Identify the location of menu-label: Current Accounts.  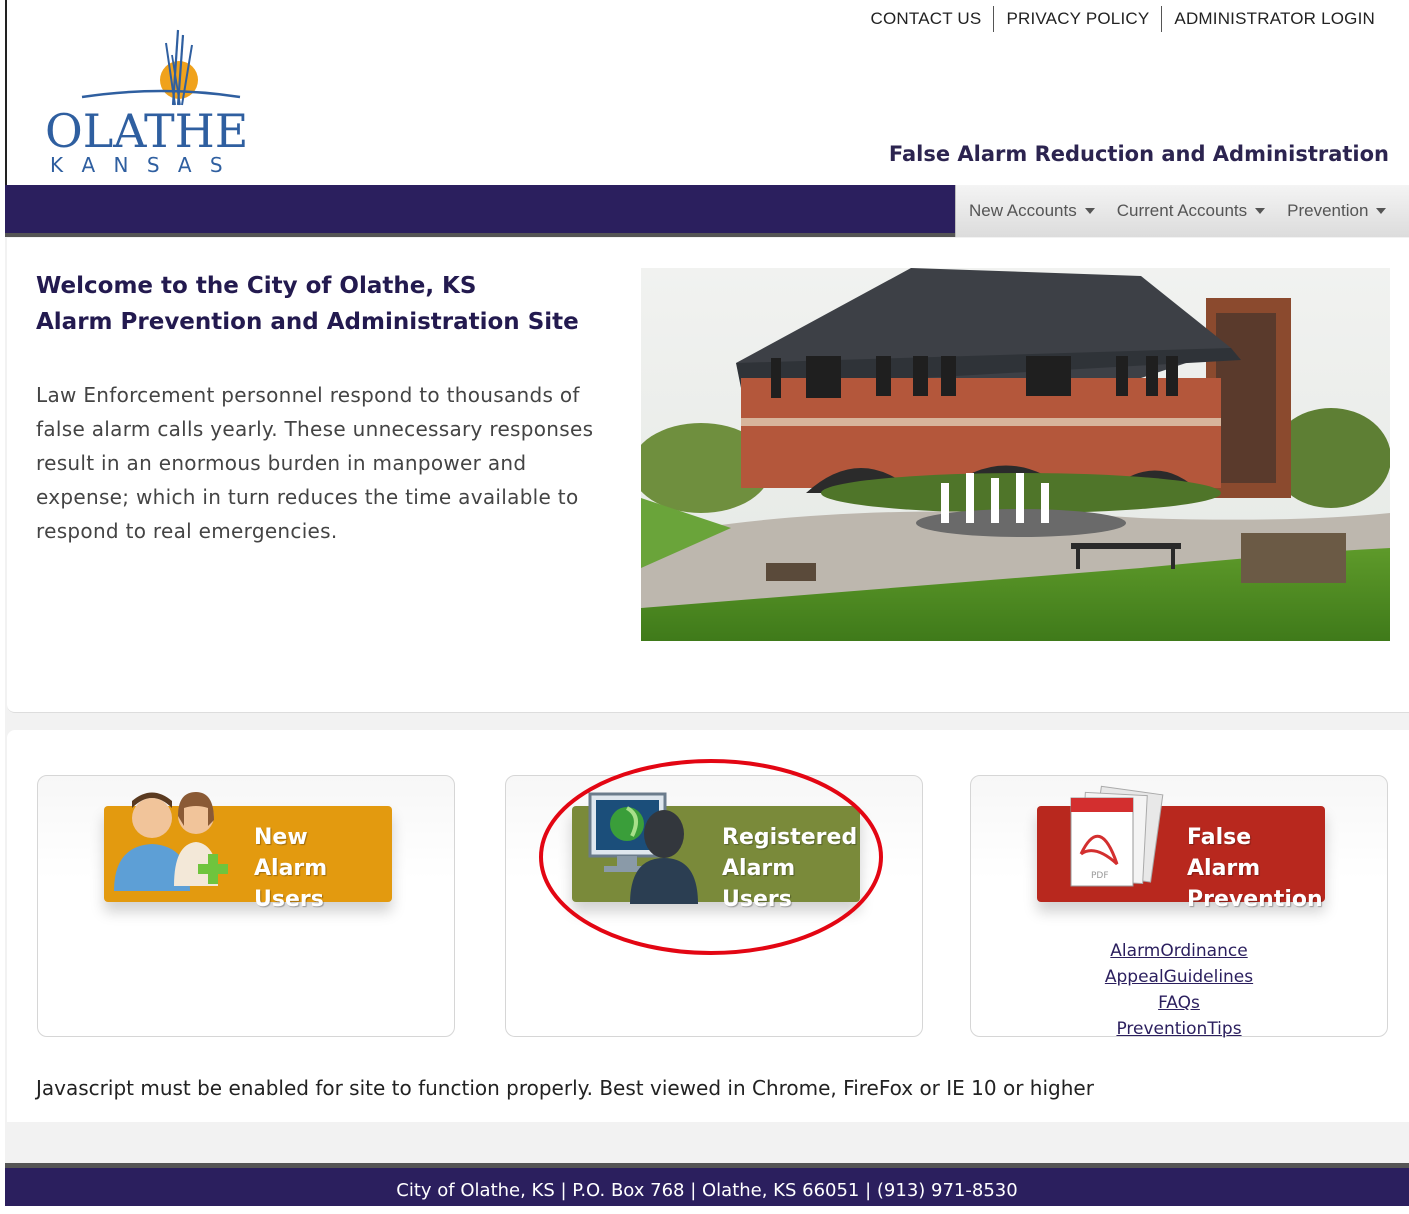
(1182, 210).